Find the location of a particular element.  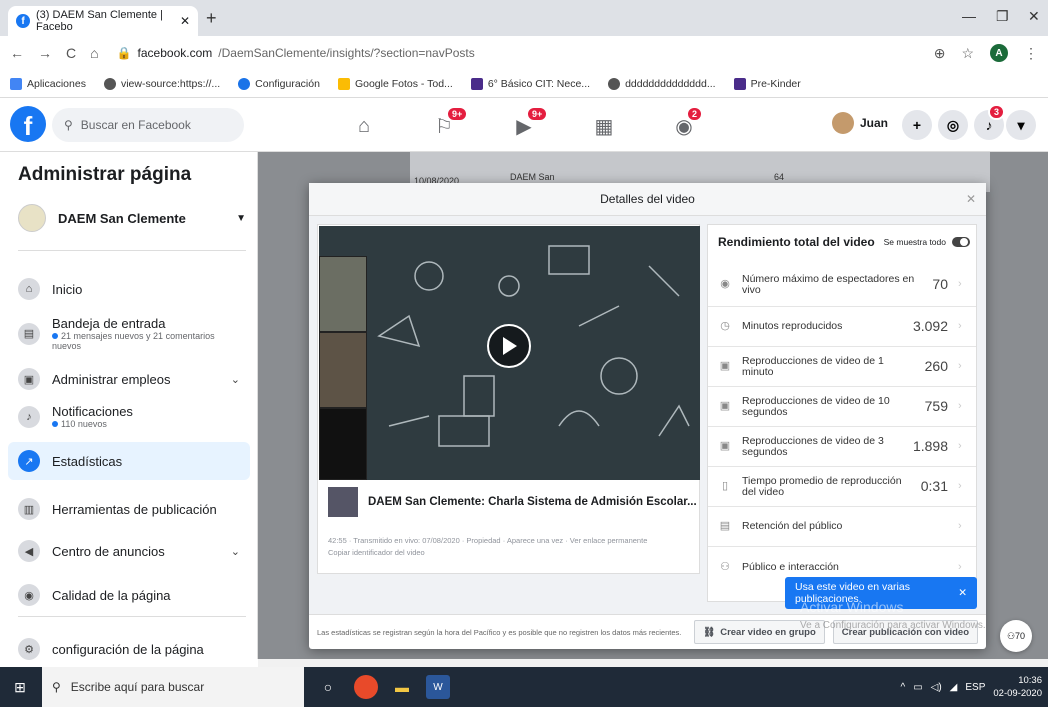

user-name: Juan is located at coordinates (874, 123).